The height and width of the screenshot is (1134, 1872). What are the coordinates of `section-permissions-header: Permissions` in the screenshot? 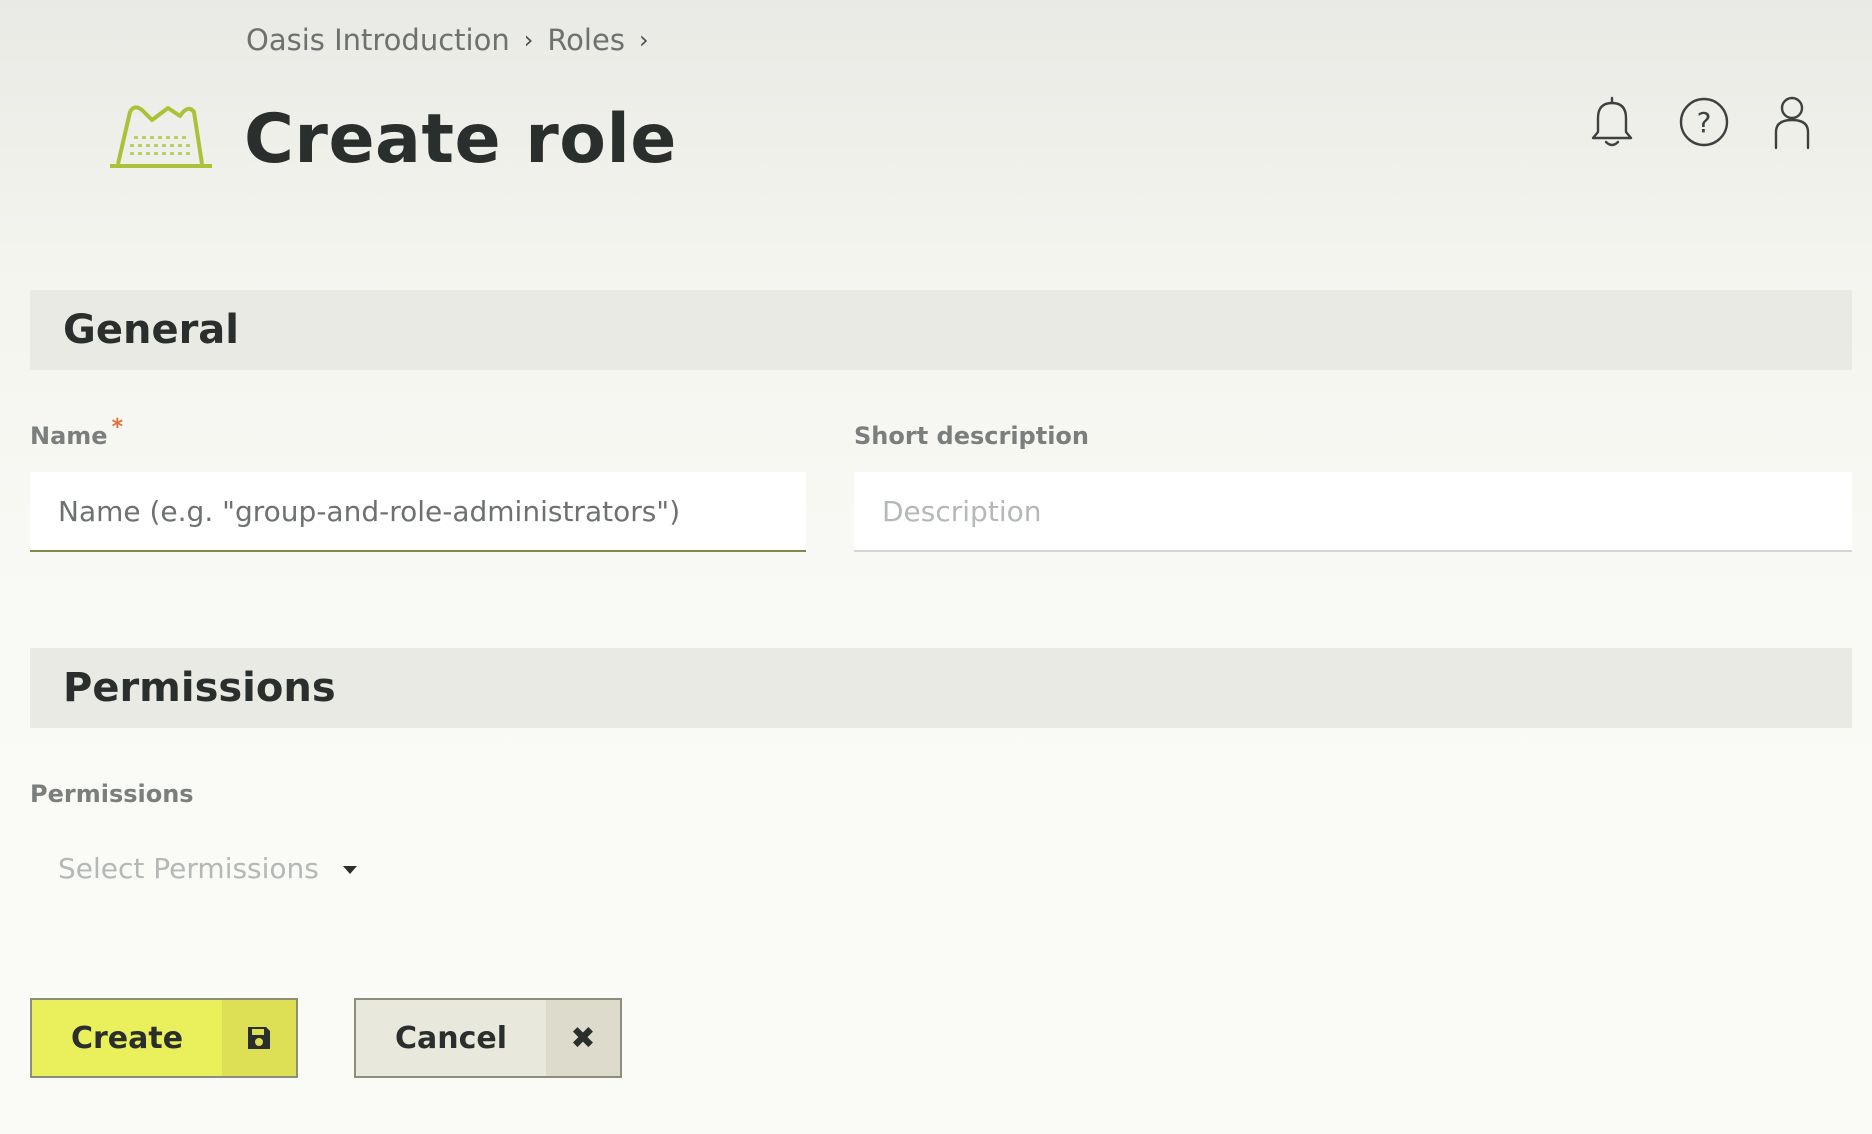 It's located at (941, 688).